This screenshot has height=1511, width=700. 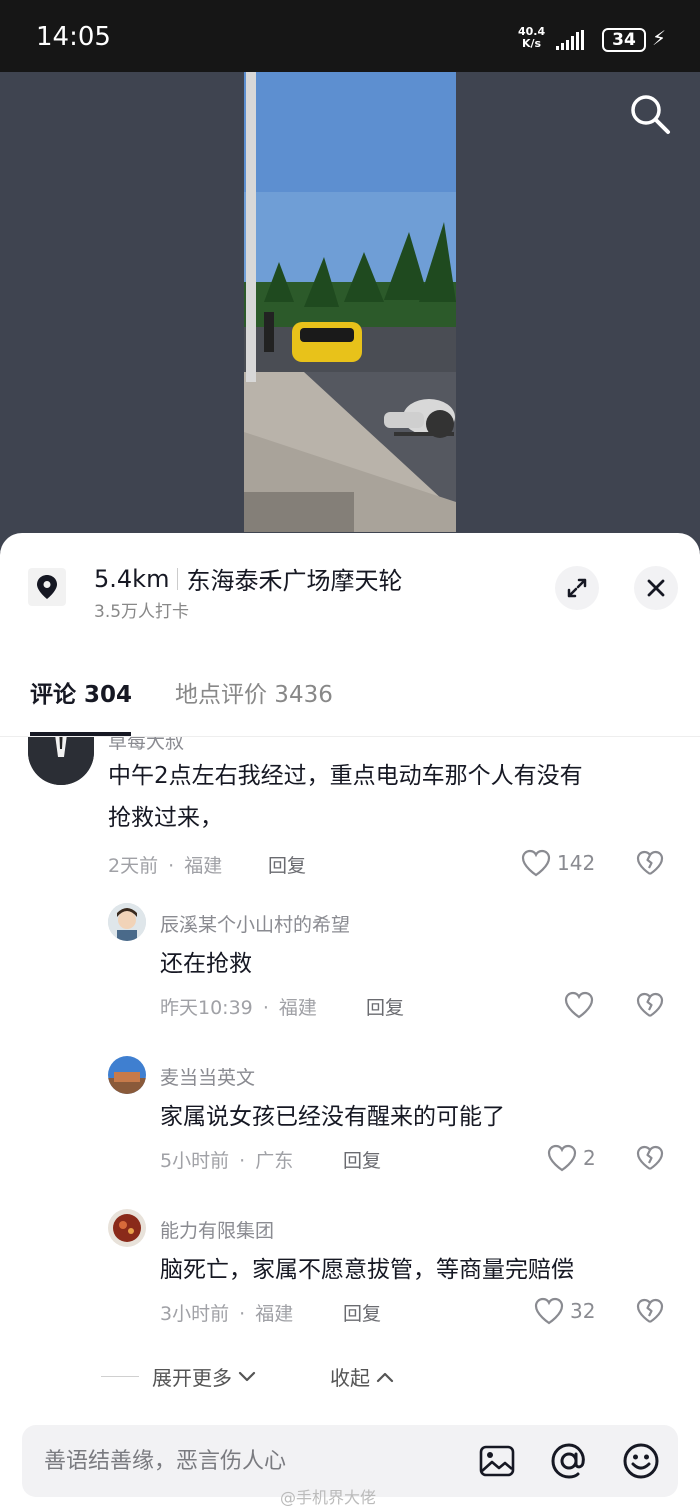 I want to click on collapse-button: 收起, so click(x=362, y=1376).